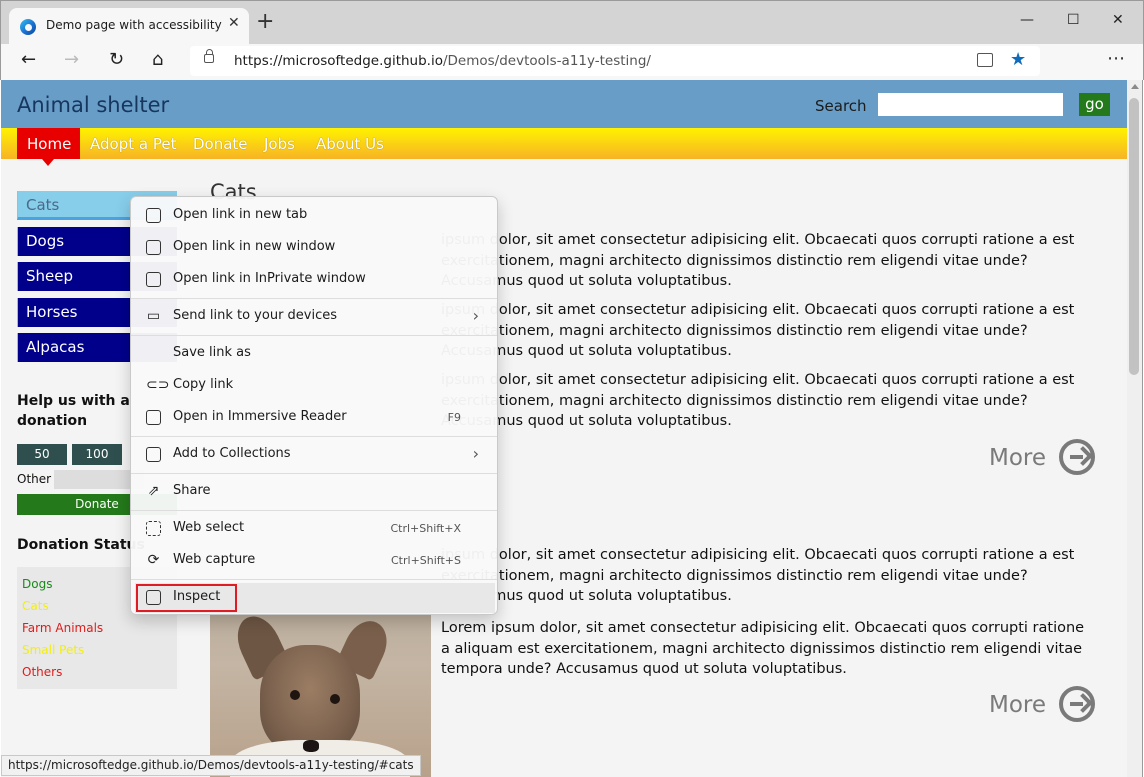  Describe the element at coordinates (28, 27) in the screenshot. I see `edge-favicon-icon` at that location.